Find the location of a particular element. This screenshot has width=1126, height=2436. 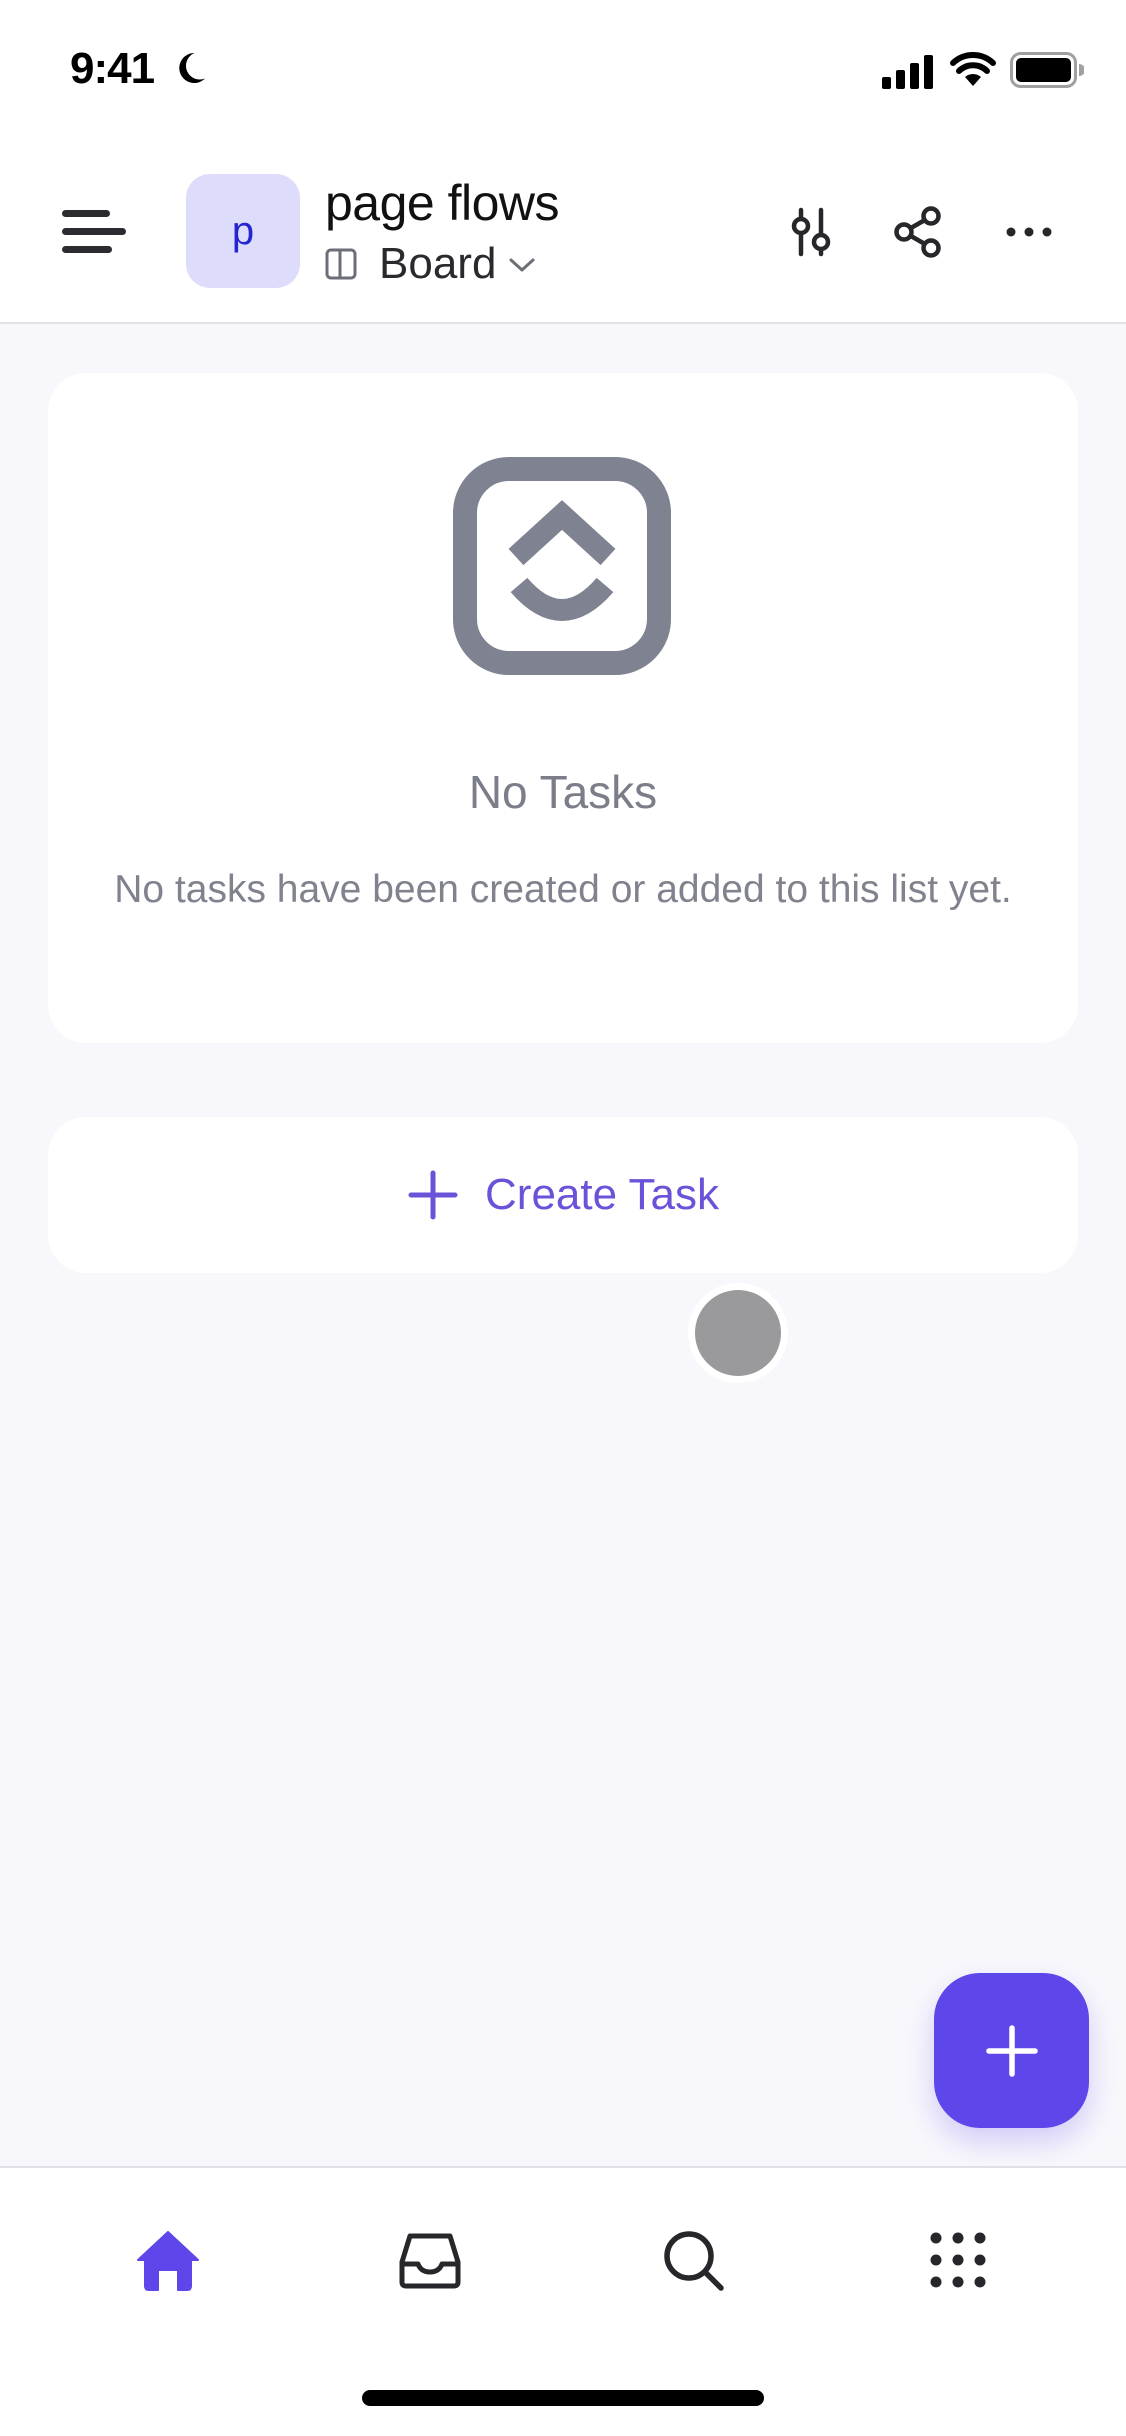

tab-more is located at coordinates (958, 2260).